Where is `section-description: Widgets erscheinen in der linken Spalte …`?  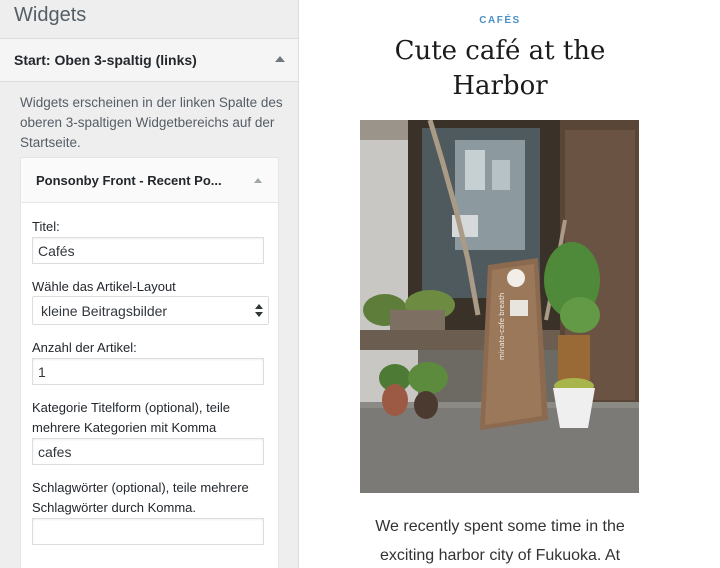
section-description: Widgets erscheinen in der linken Spalte … is located at coordinates (151, 122).